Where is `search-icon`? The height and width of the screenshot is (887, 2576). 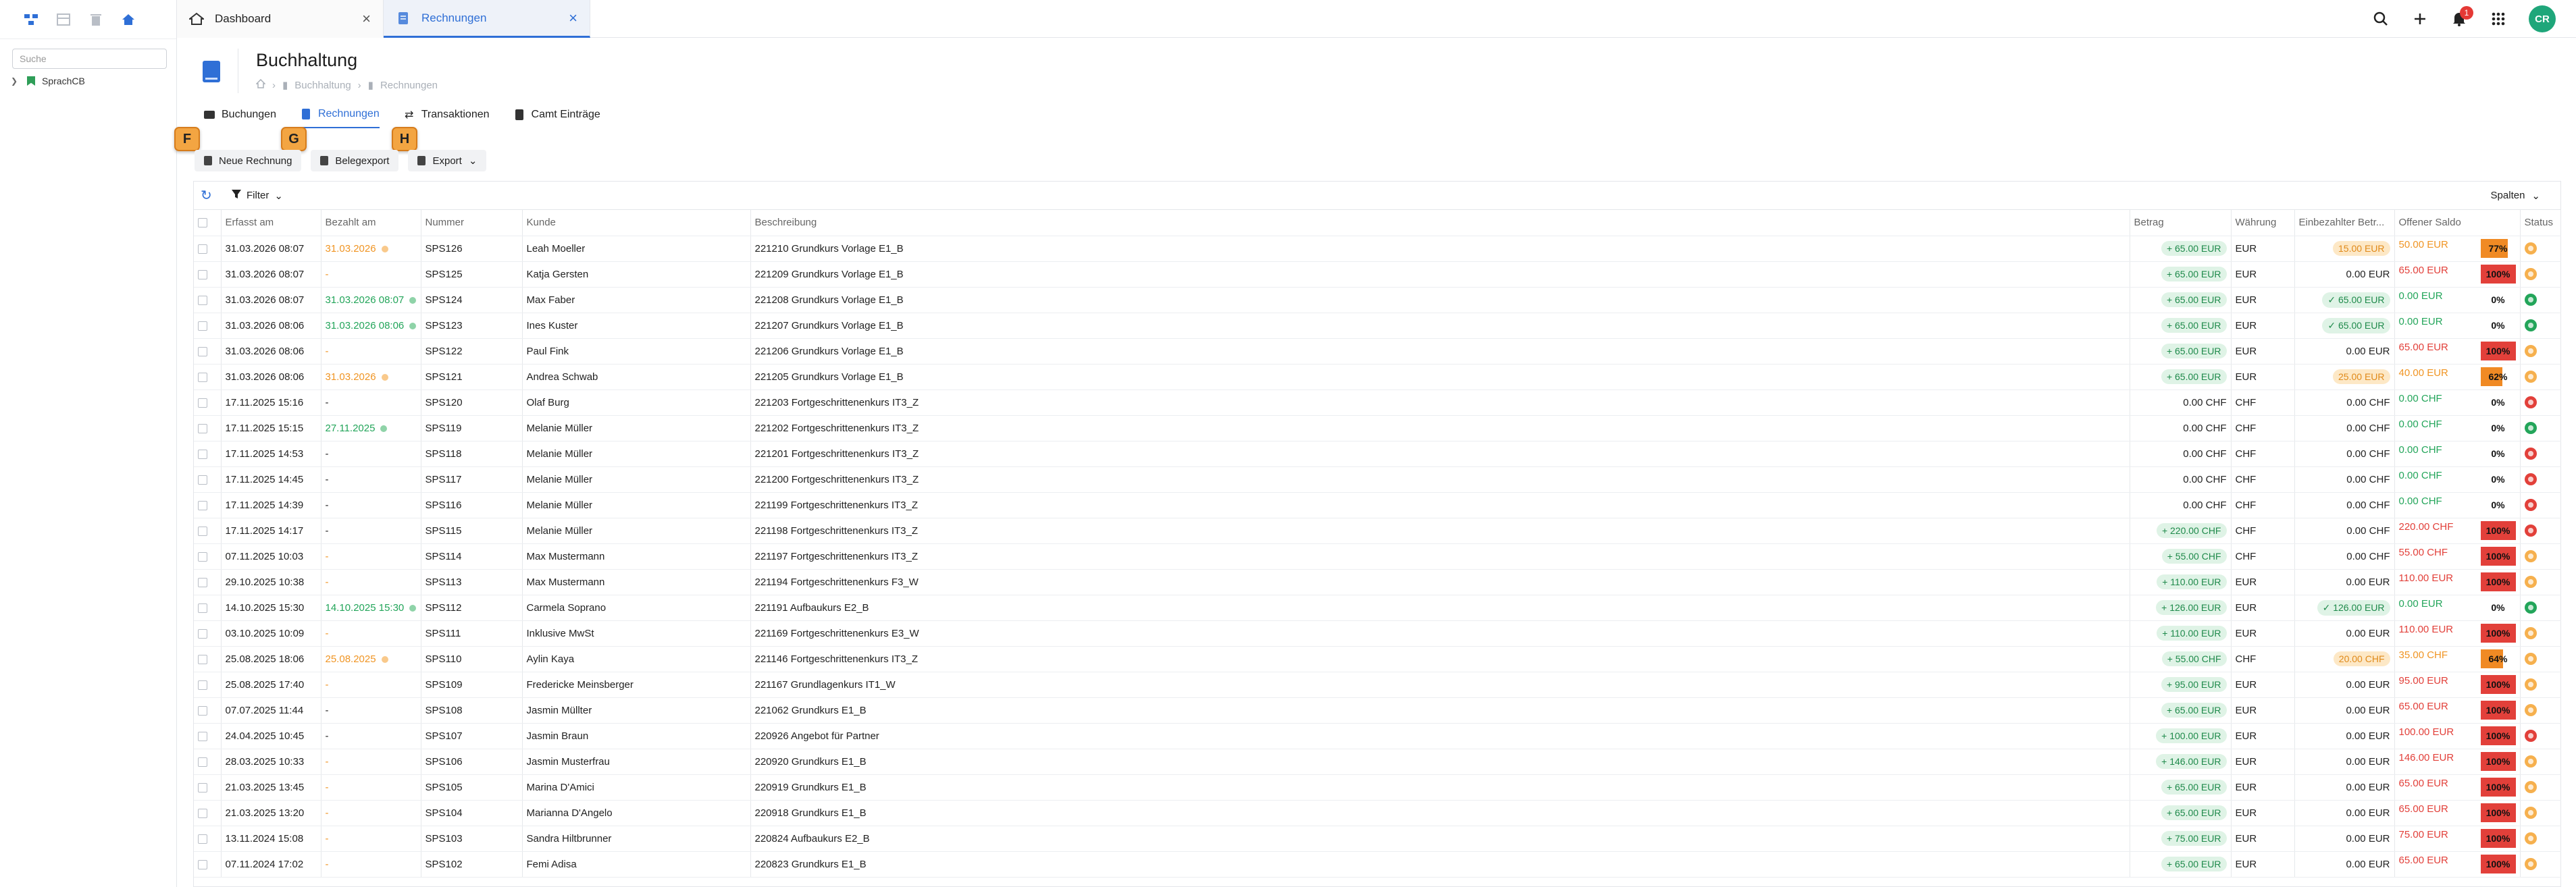
search-icon is located at coordinates (2381, 19).